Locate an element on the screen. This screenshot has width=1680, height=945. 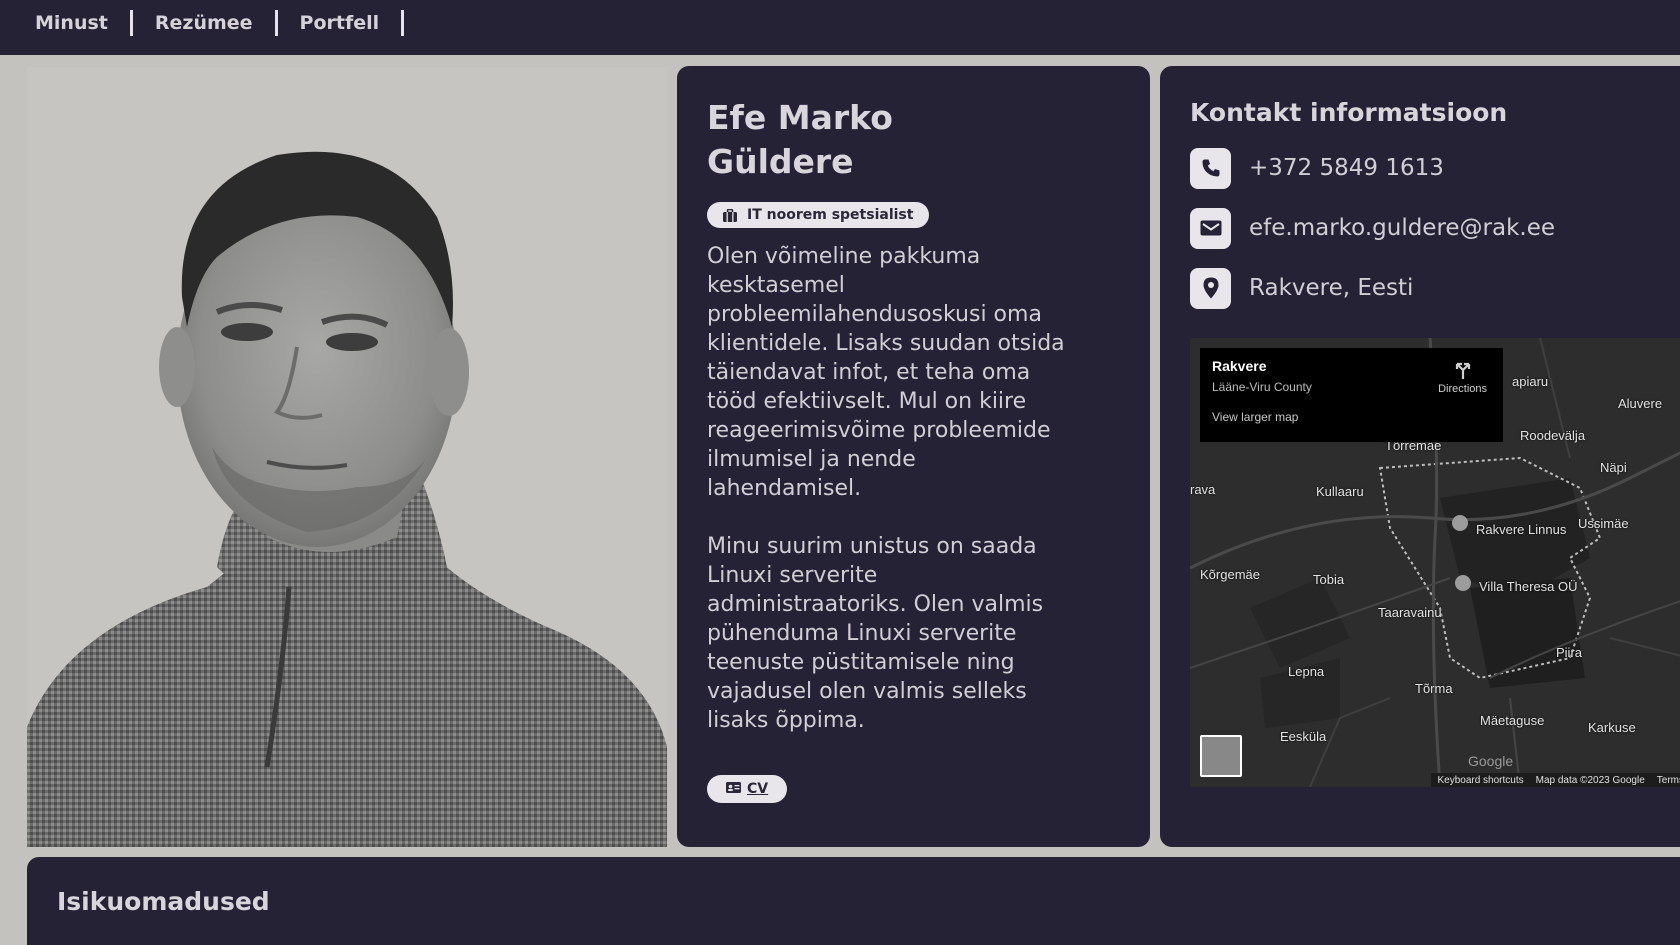
map-label: Tõrma is located at coordinates (1434, 688).